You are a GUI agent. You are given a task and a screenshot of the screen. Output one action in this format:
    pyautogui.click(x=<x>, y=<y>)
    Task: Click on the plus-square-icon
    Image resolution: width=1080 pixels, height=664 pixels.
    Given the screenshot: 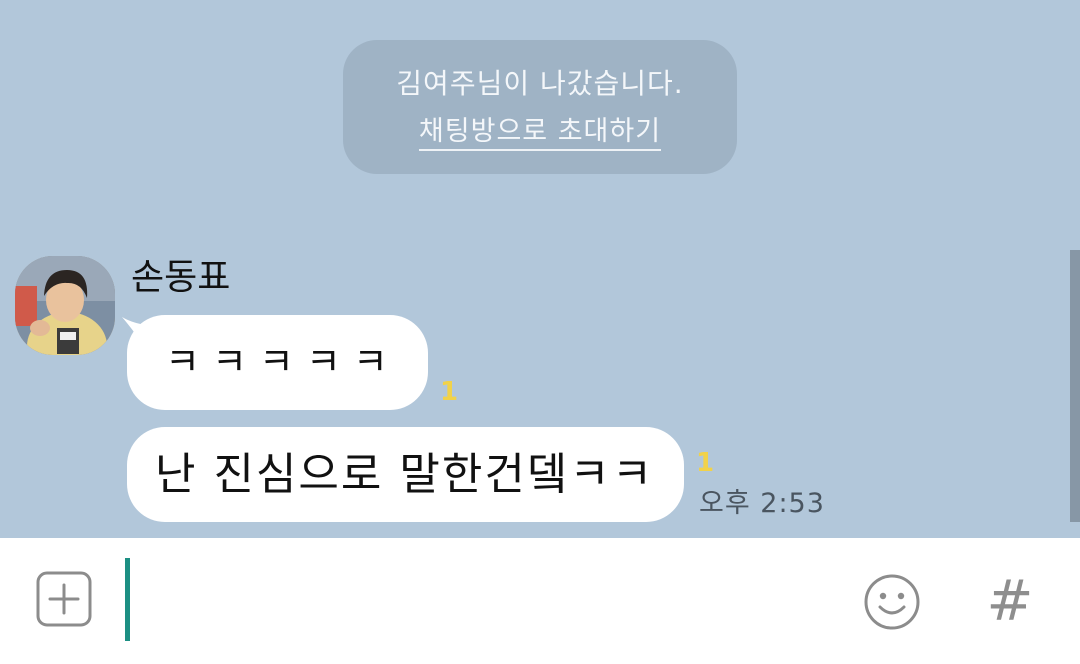 What is the action you would take?
    pyautogui.click(x=64, y=599)
    